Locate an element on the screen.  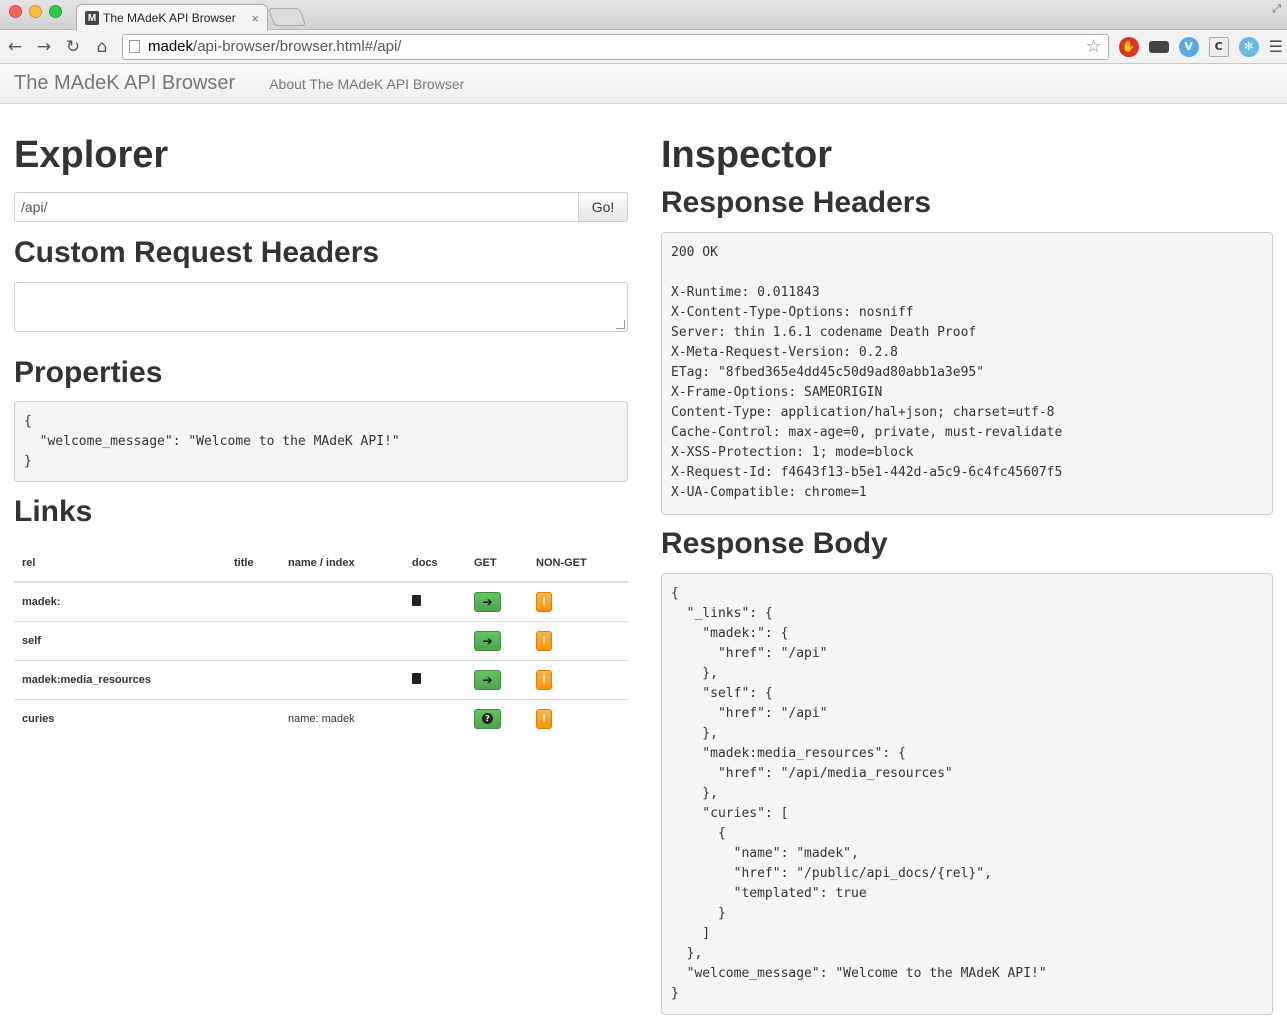
window-controls is located at coordinates (35, 11).